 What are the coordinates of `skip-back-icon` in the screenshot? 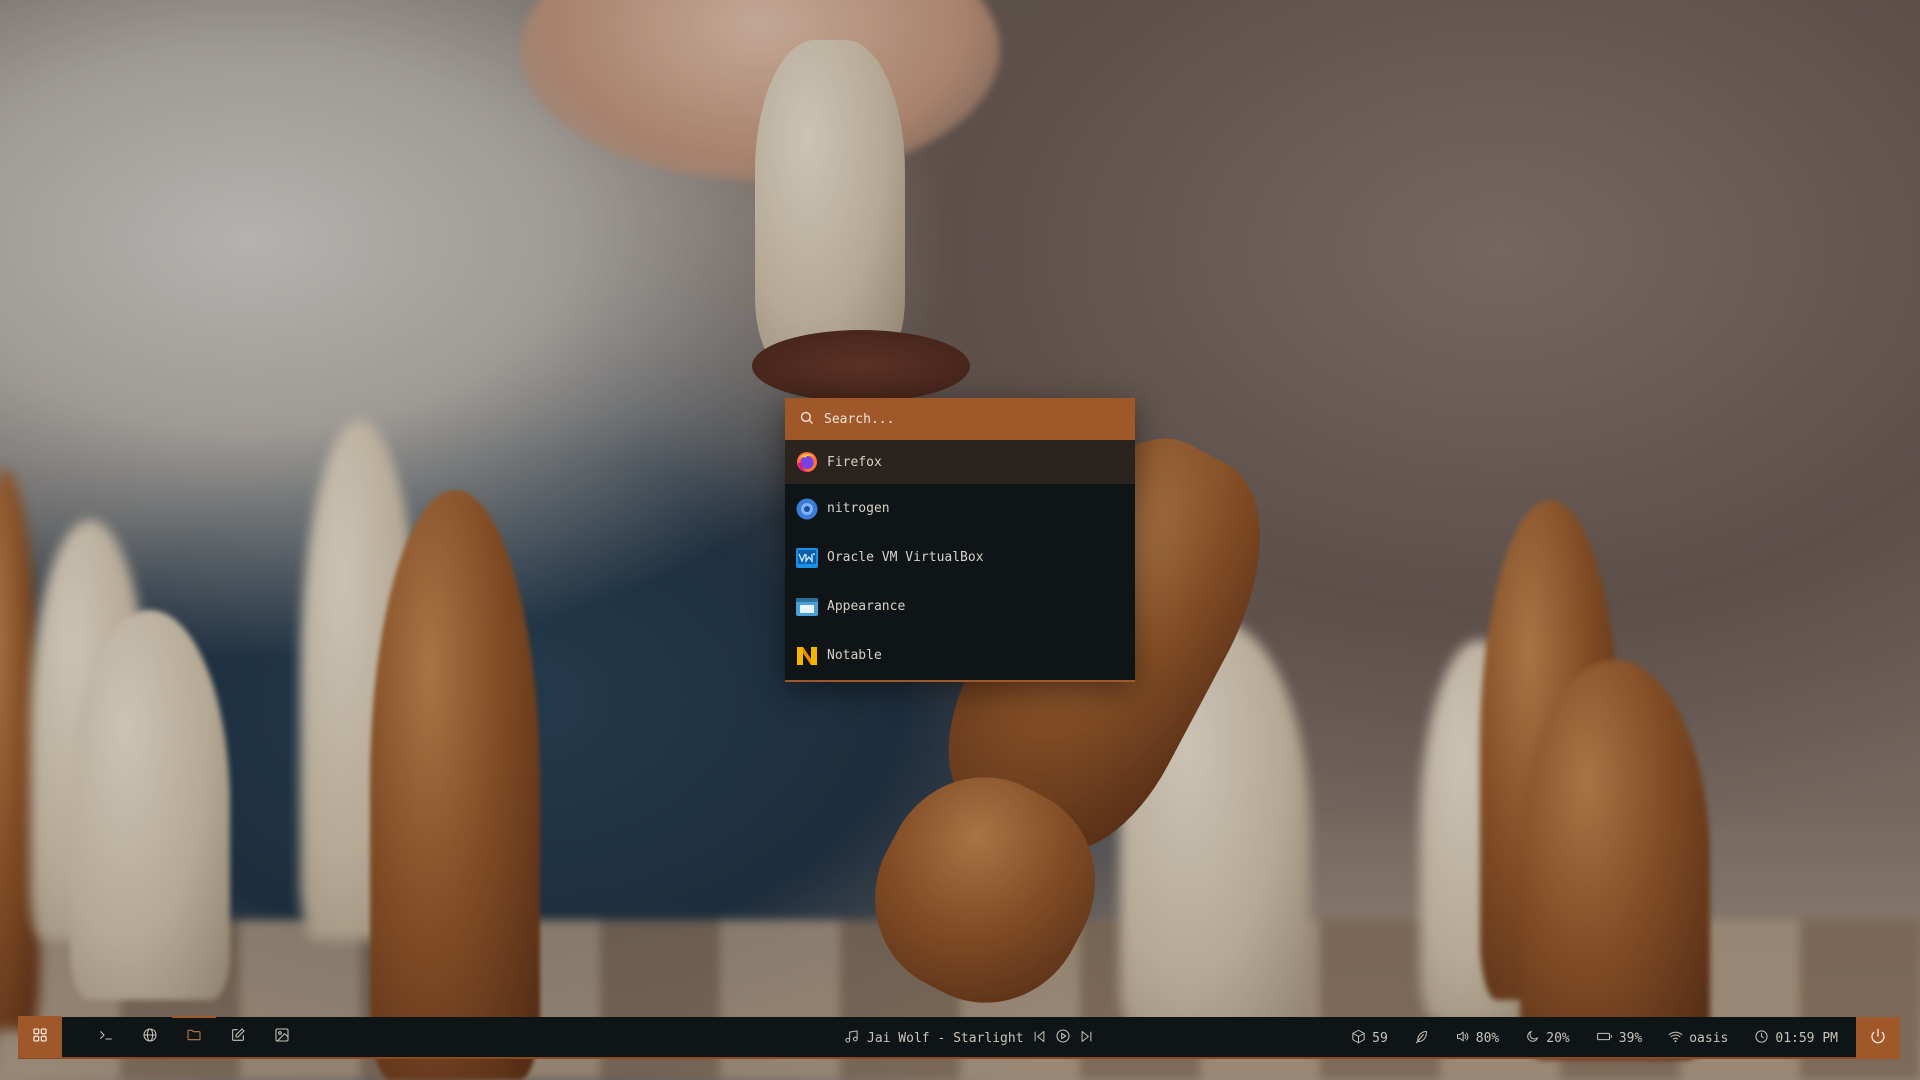 It's located at (1039, 1038).